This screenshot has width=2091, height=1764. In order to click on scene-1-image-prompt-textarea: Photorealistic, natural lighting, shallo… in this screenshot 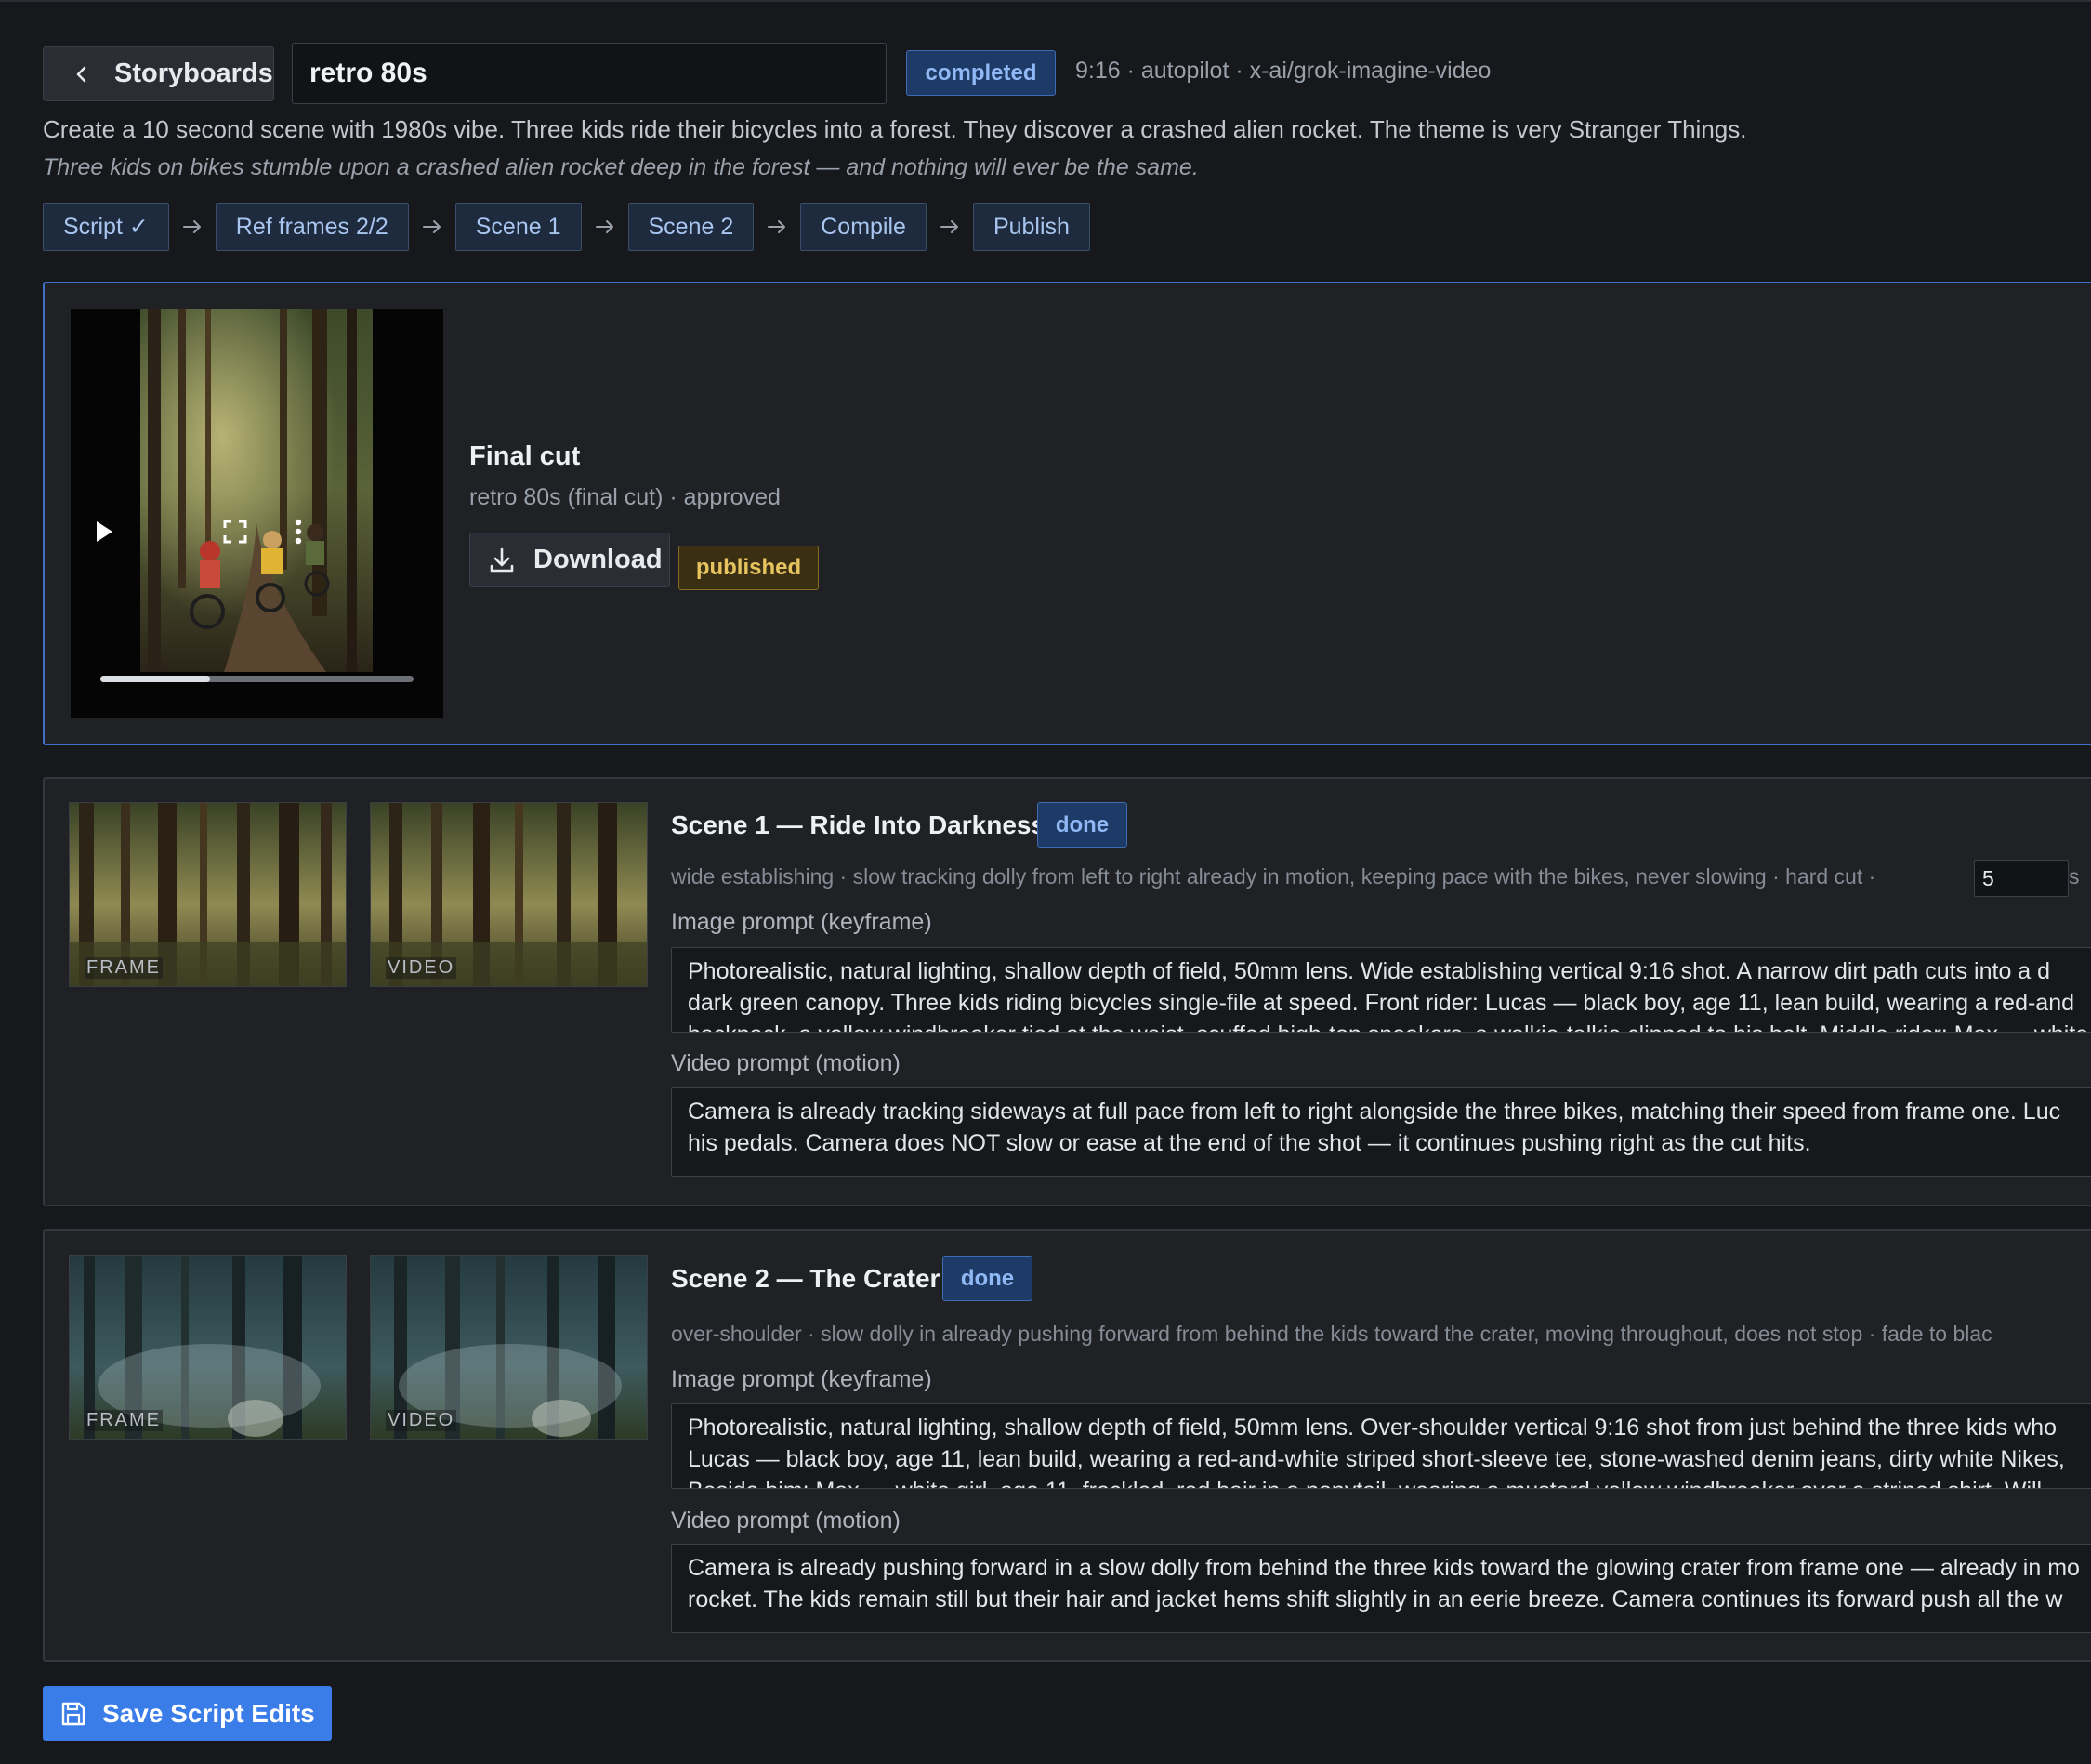, I will do `click(1381, 990)`.